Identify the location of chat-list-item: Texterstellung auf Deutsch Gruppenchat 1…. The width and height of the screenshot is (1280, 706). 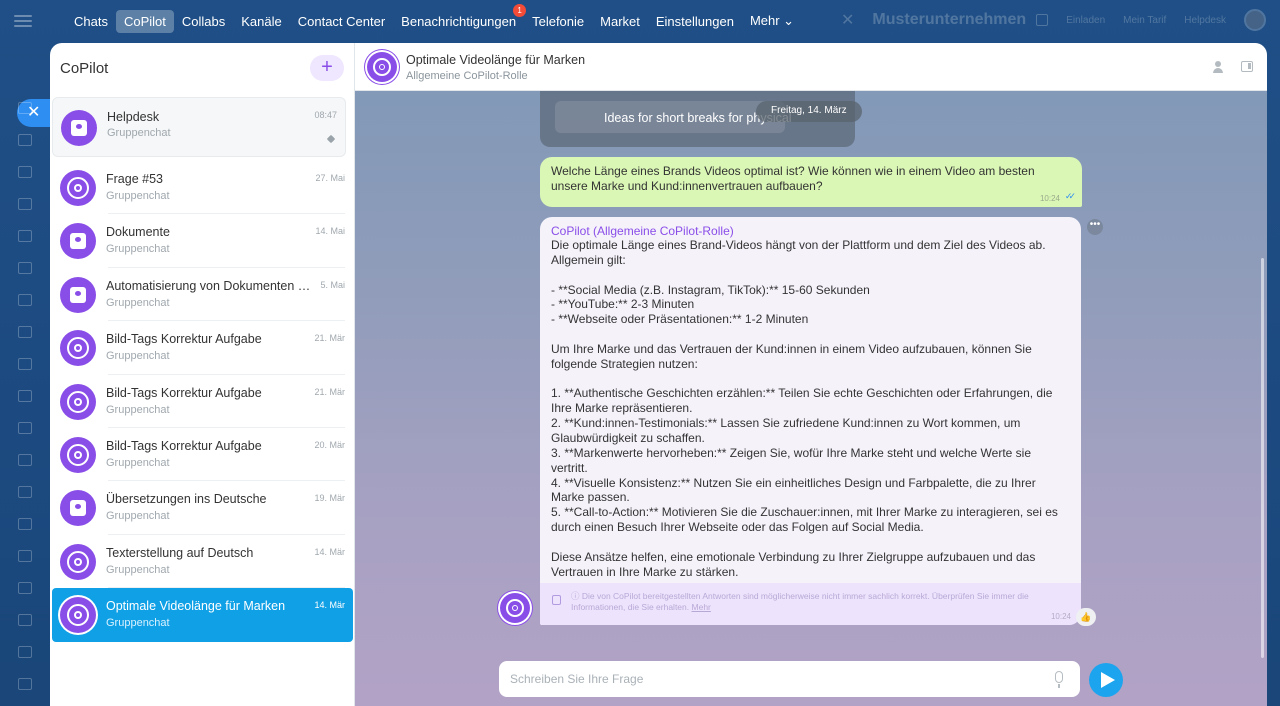
(202, 562).